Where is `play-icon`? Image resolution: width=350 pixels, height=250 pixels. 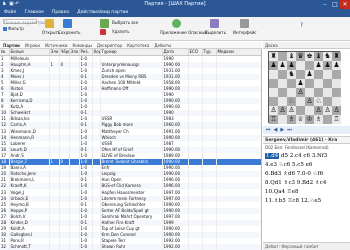 play-icon is located at coordinates (176, 23).